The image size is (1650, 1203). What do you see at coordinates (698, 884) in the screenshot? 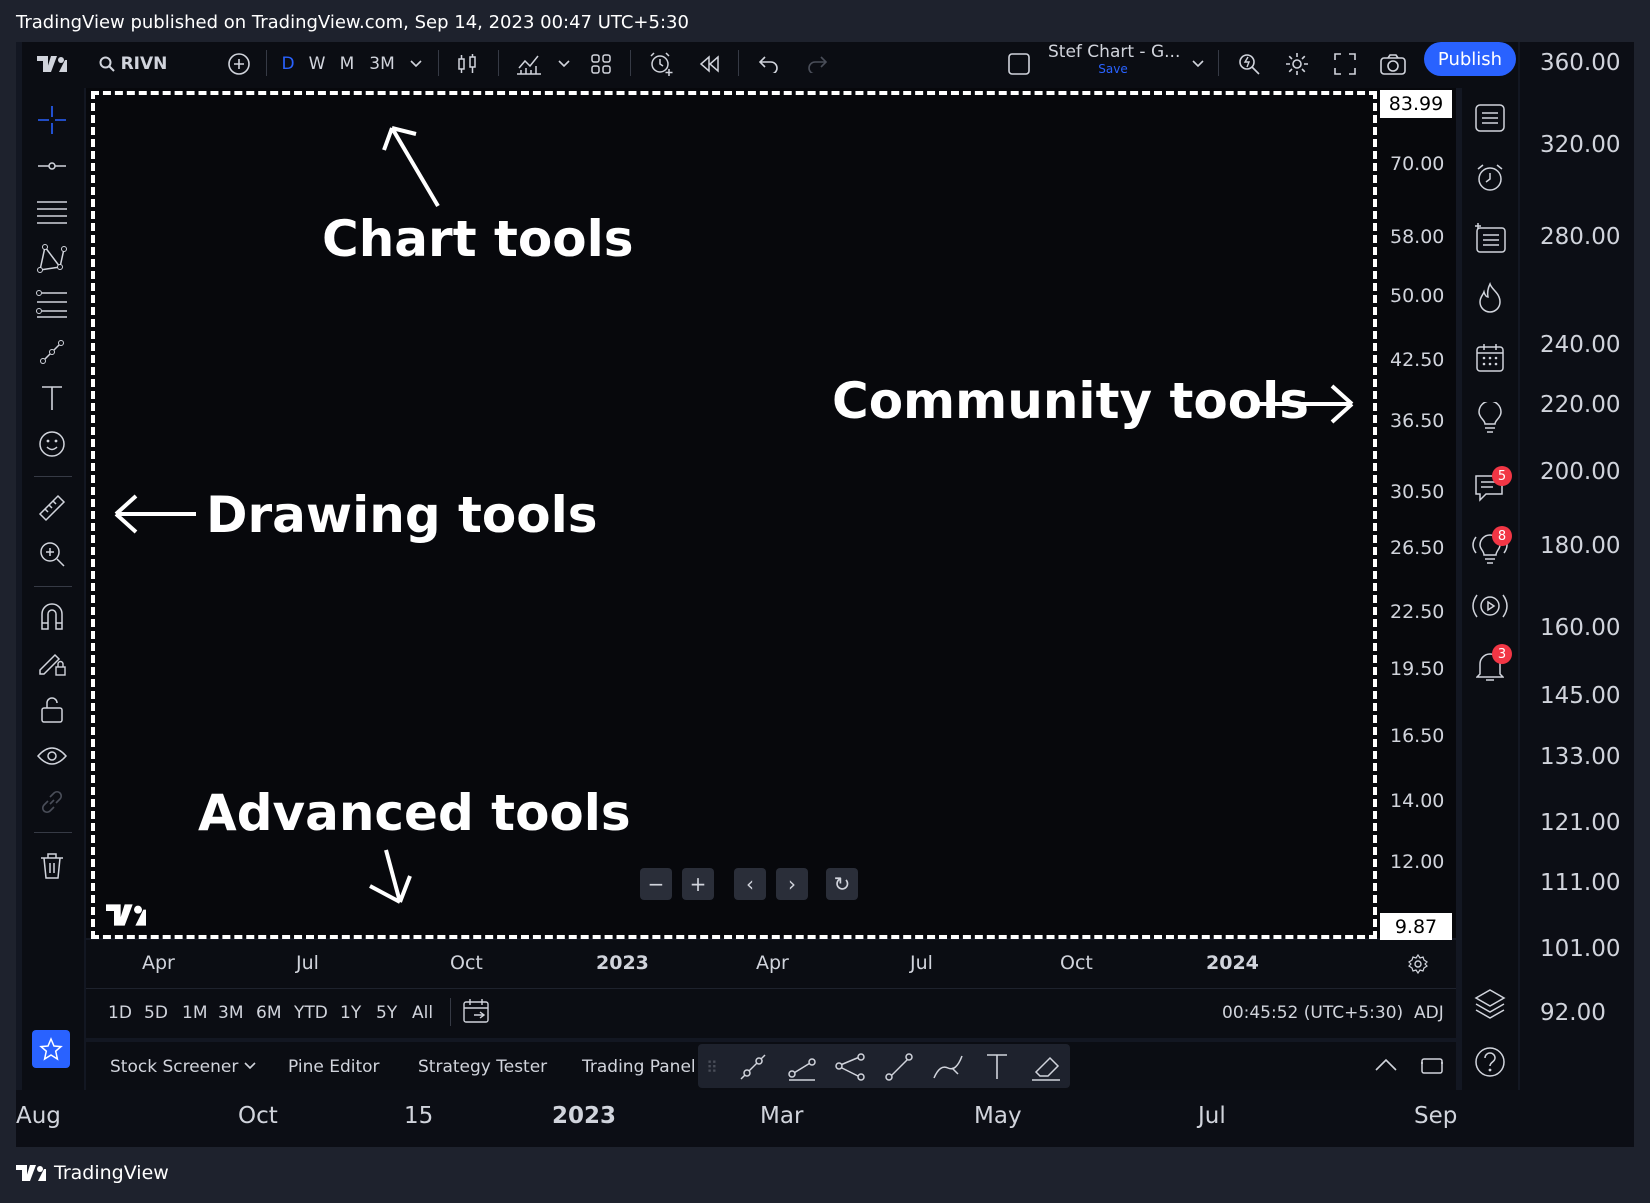
I see `zoom-in-button: +` at bounding box center [698, 884].